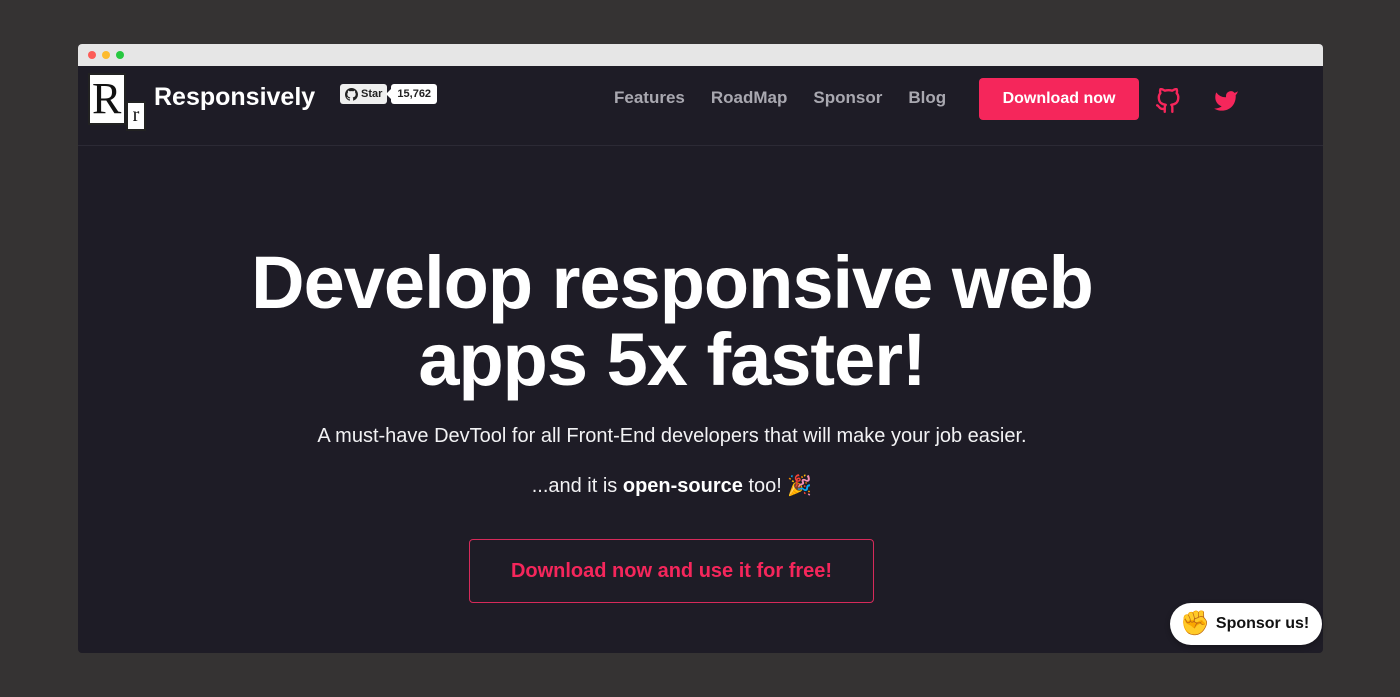 The image size is (1400, 697). Describe the element at coordinates (649, 98) in the screenshot. I see `nav-features: Features` at that location.